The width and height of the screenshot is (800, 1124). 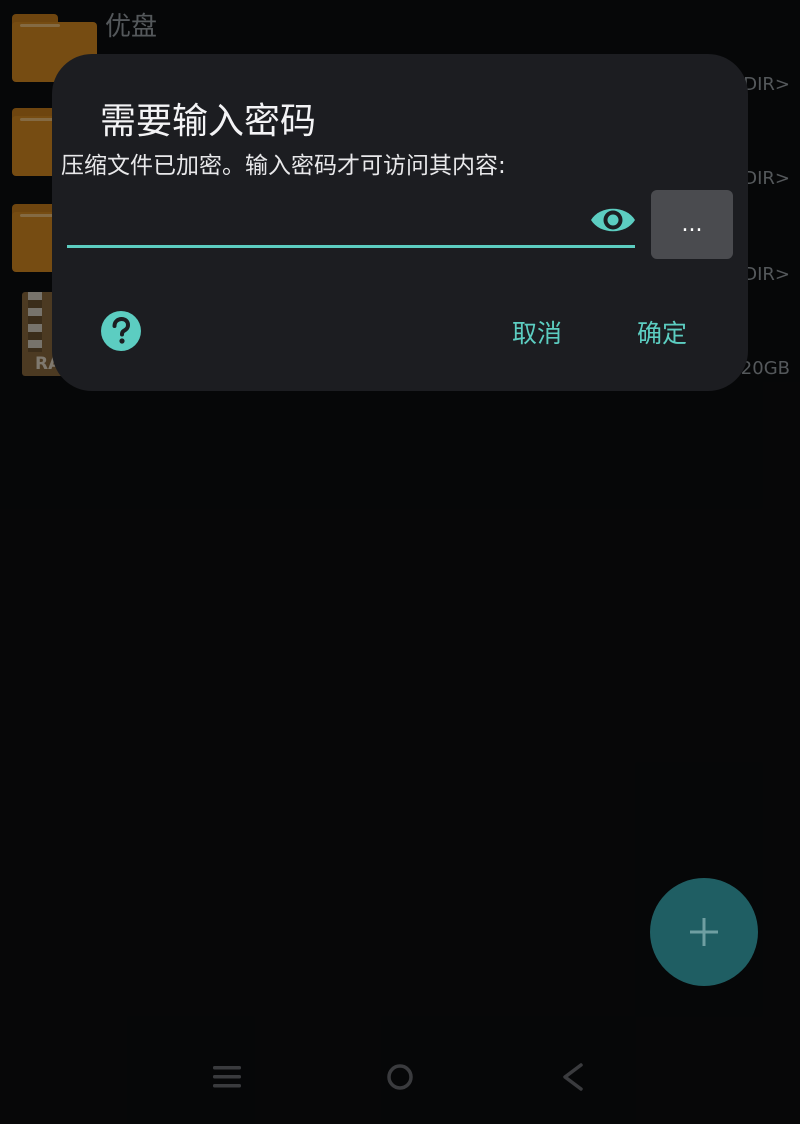 I want to click on help-icon, so click(x=121, y=331).